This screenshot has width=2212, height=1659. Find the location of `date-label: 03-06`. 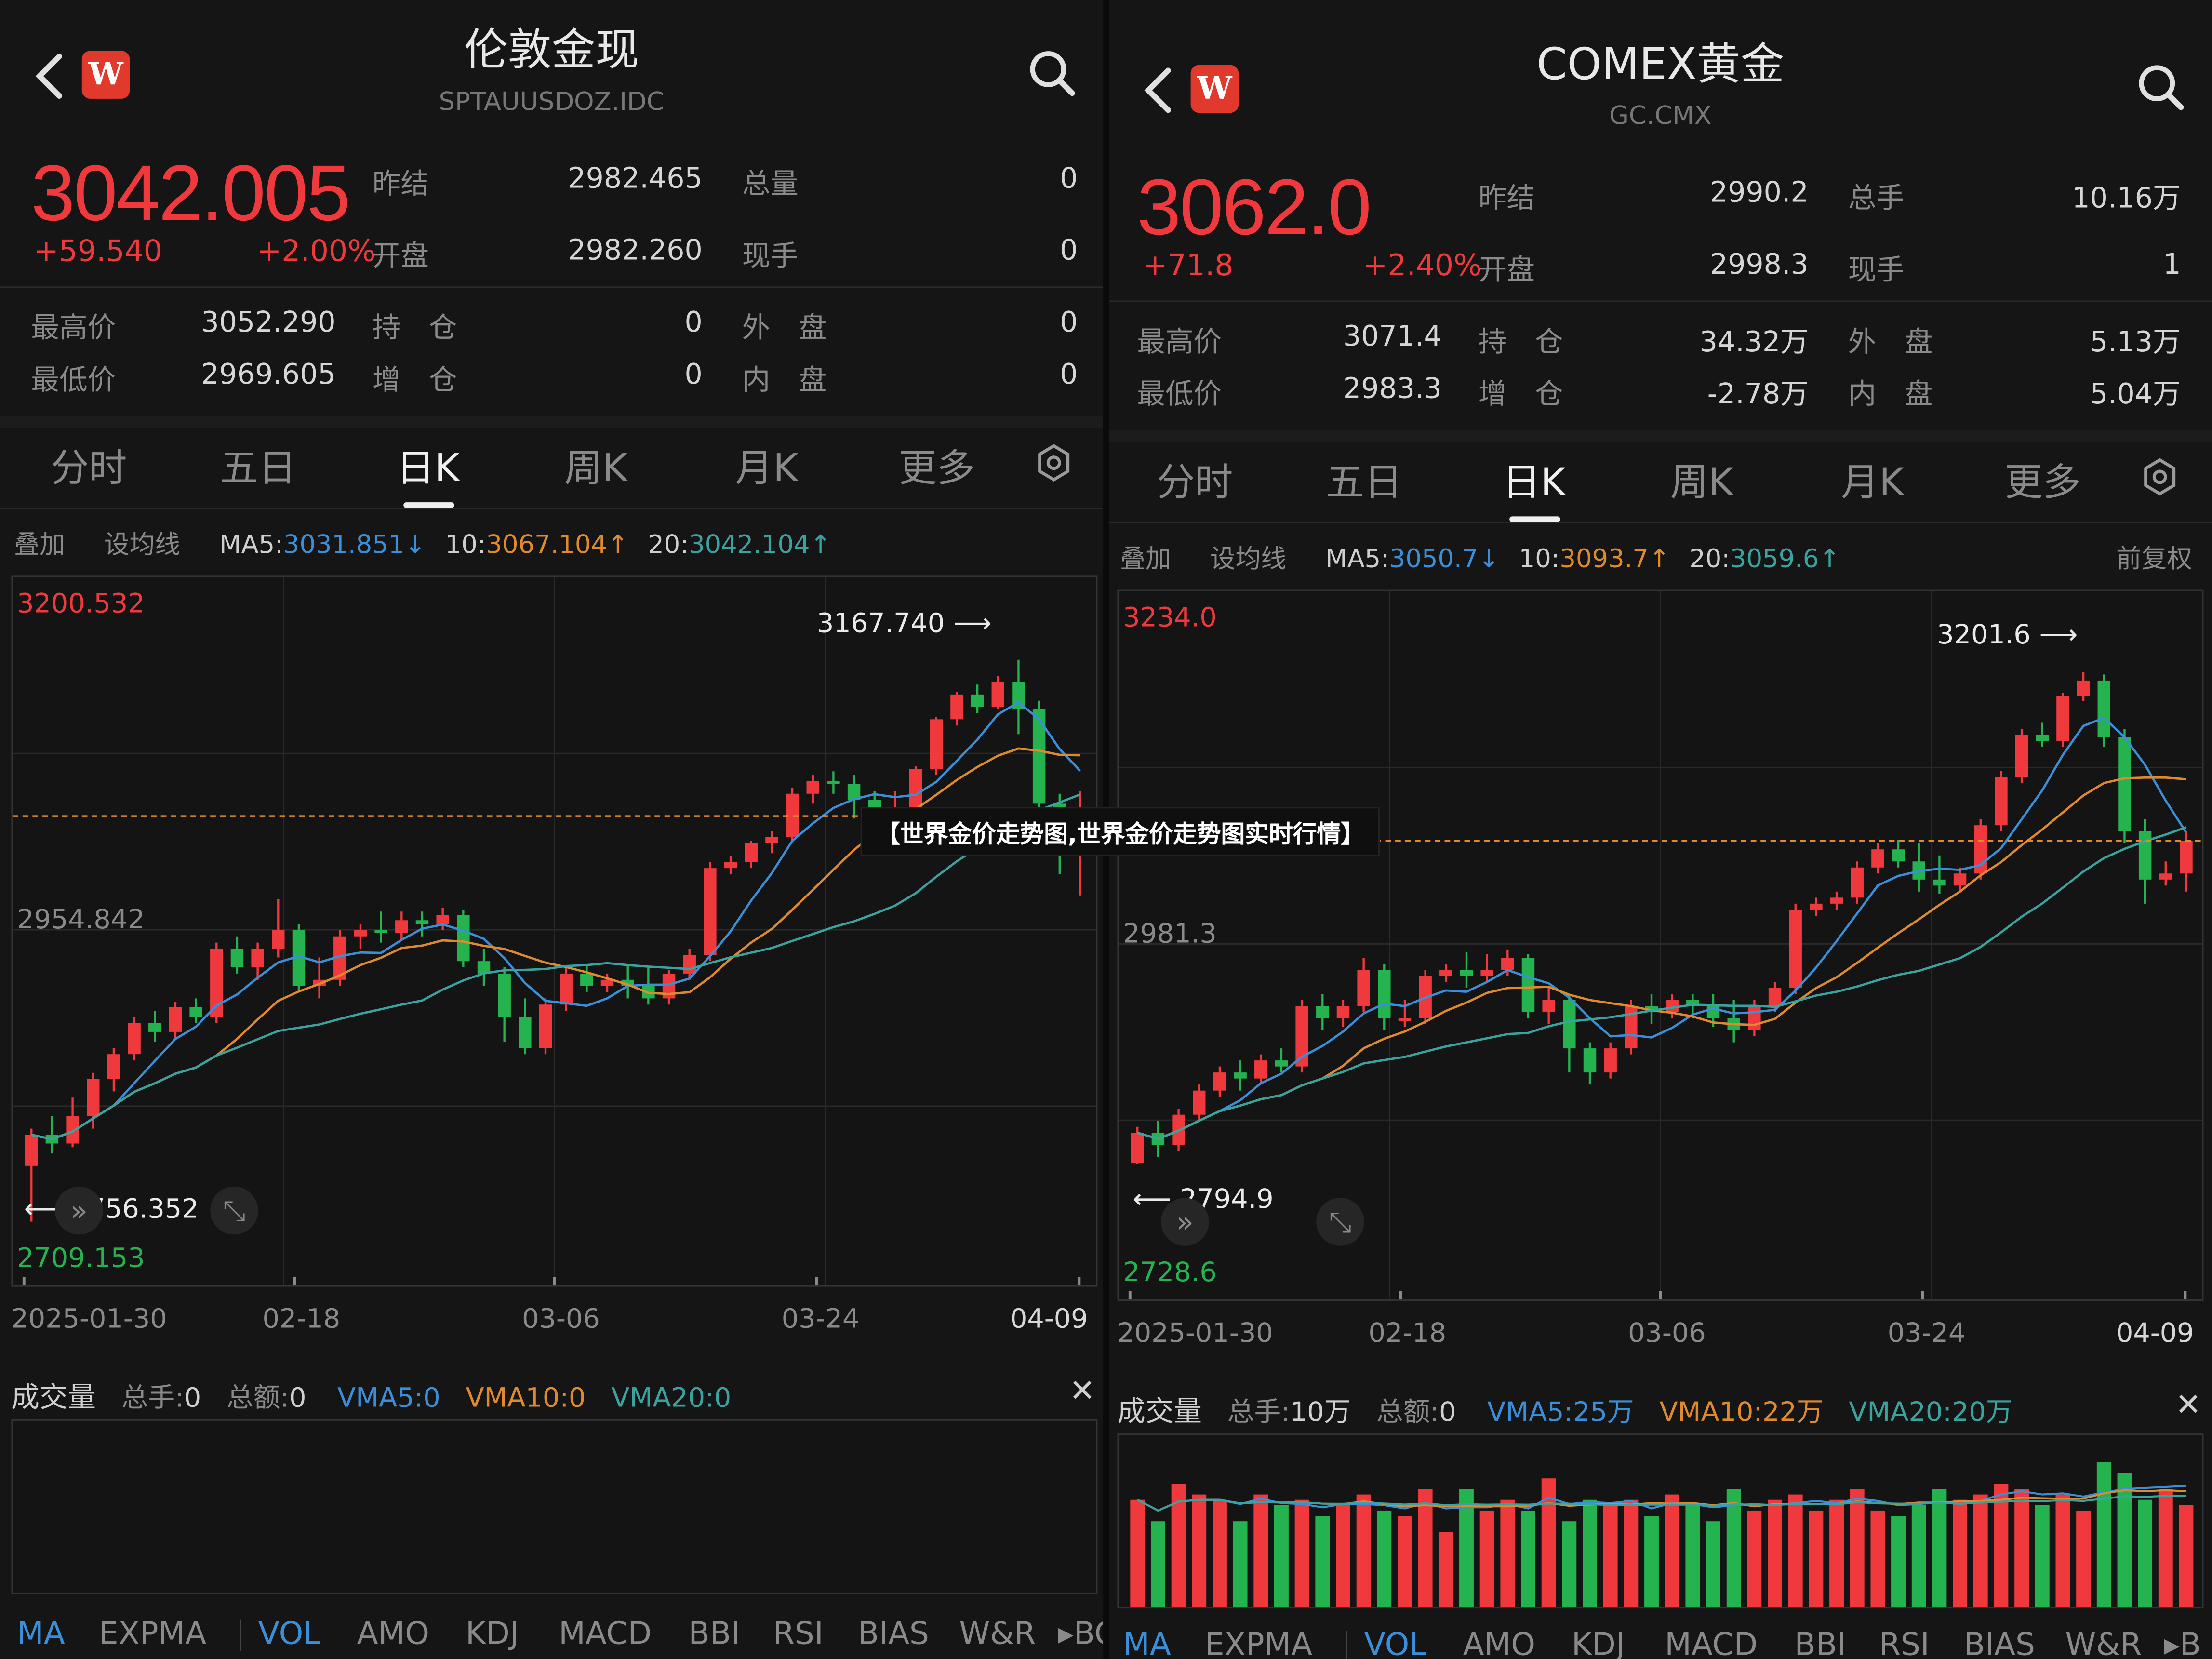

date-label: 03-06 is located at coordinates (561, 1319).